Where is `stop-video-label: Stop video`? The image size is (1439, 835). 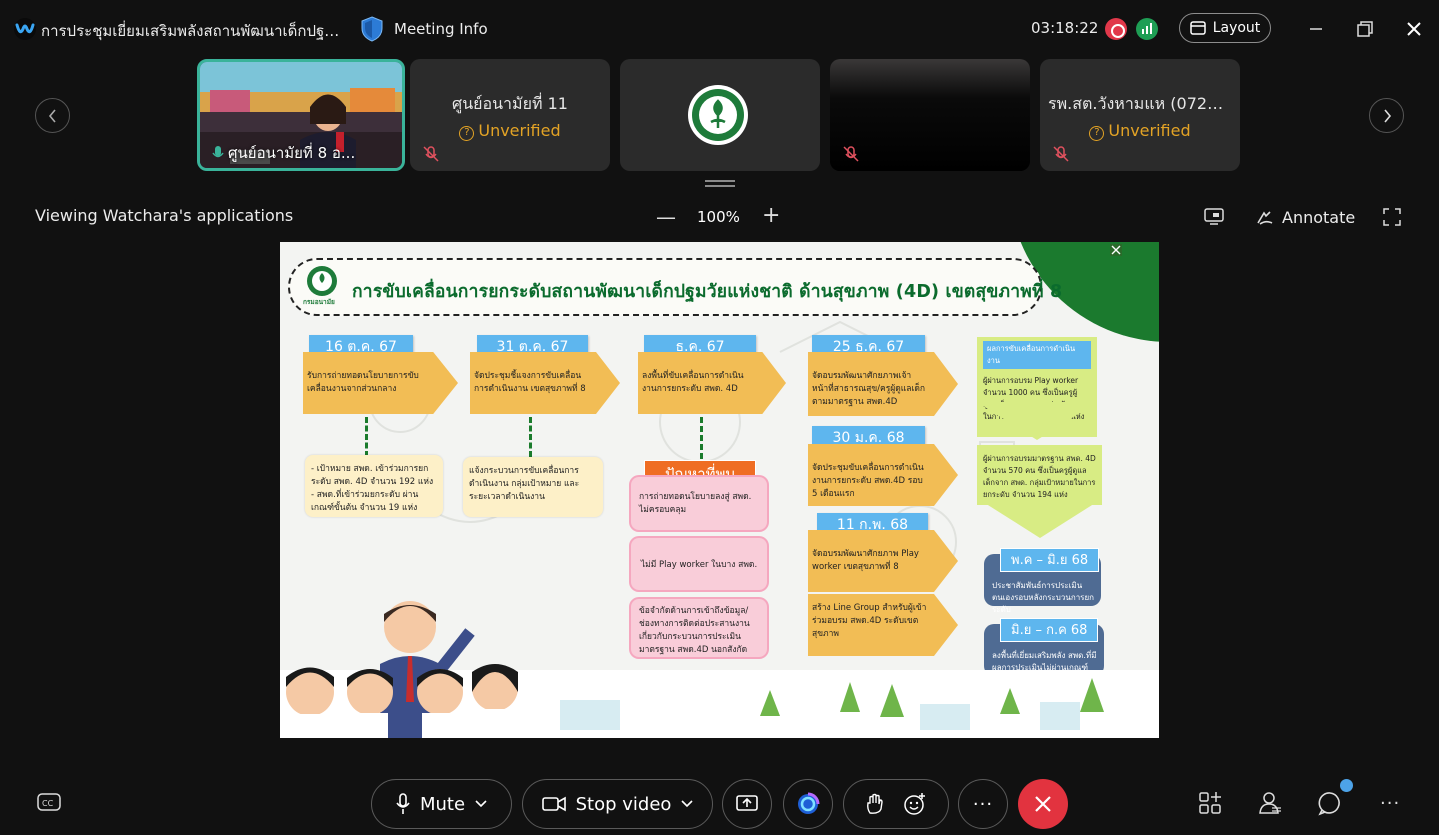
stop-video-label: Stop video is located at coordinates (623, 804).